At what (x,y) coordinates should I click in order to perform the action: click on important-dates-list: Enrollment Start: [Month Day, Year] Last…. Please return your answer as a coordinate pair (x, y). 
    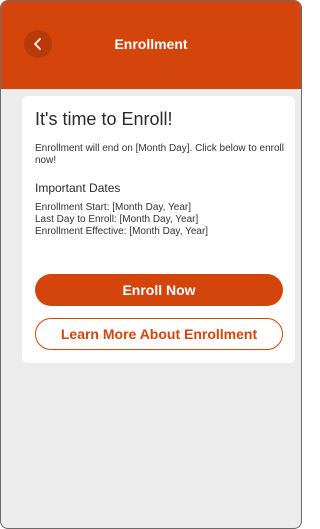
    Looking at the image, I should click on (121, 220).